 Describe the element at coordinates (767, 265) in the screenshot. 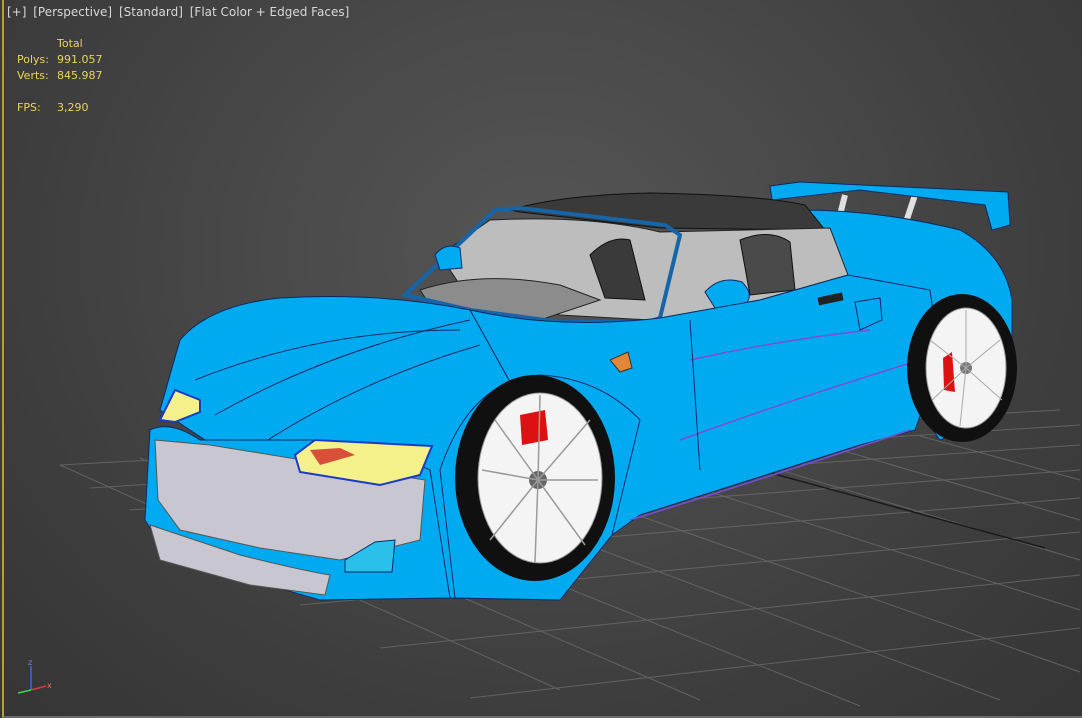

I see `seat` at that location.